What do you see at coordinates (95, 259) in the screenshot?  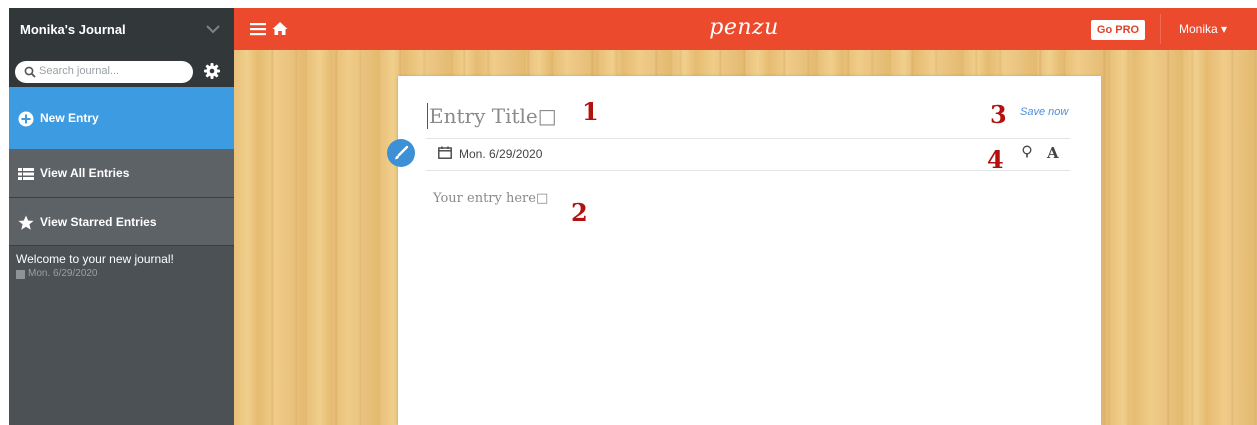 I see `entry-title: Welcome to your new journal!` at bounding box center [95, 259].